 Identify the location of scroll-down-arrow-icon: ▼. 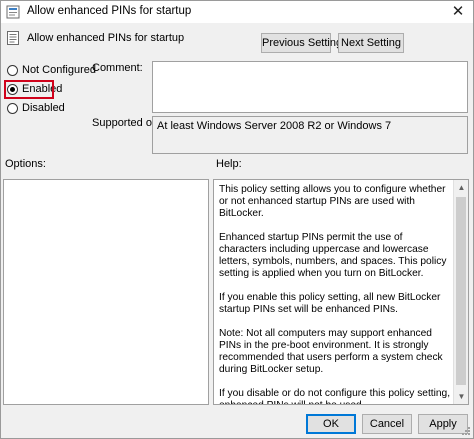
(461, 396).